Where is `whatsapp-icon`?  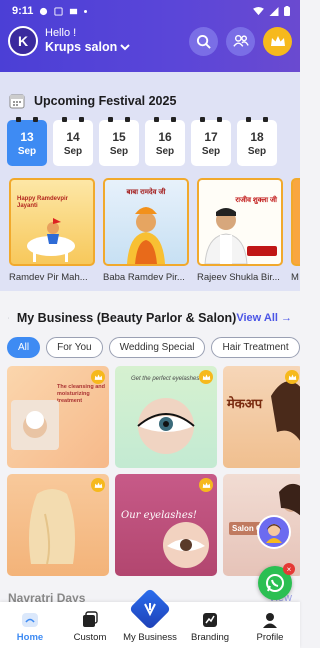
whatsapp-icon is located at coordinates (275, 583).